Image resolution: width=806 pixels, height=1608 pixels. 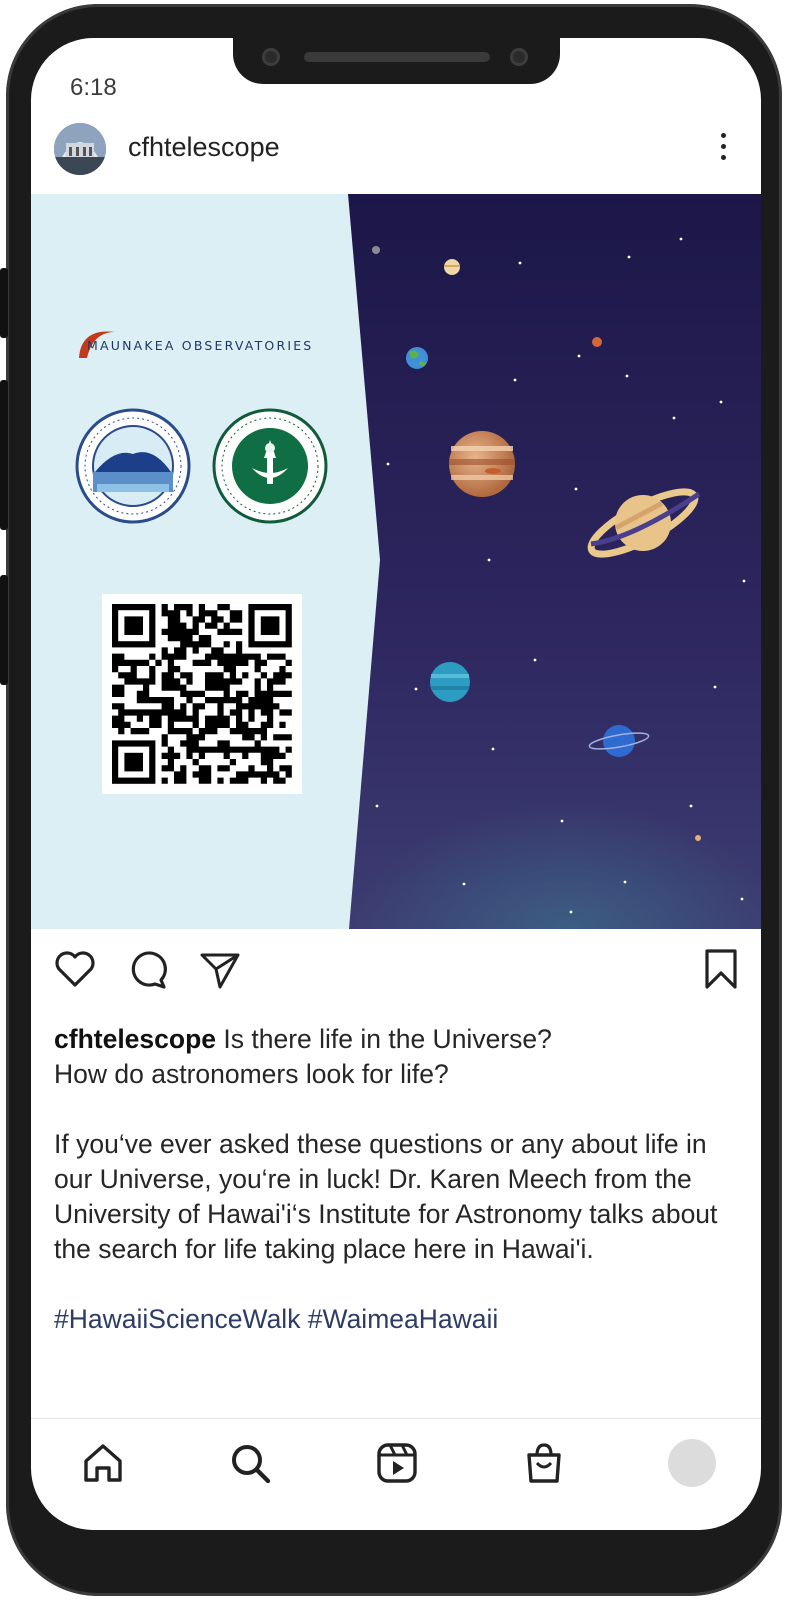 What do you see at coordinates (271, 57) in the screenshot?
I see `camera-icon` at bounding box center [271, 57].